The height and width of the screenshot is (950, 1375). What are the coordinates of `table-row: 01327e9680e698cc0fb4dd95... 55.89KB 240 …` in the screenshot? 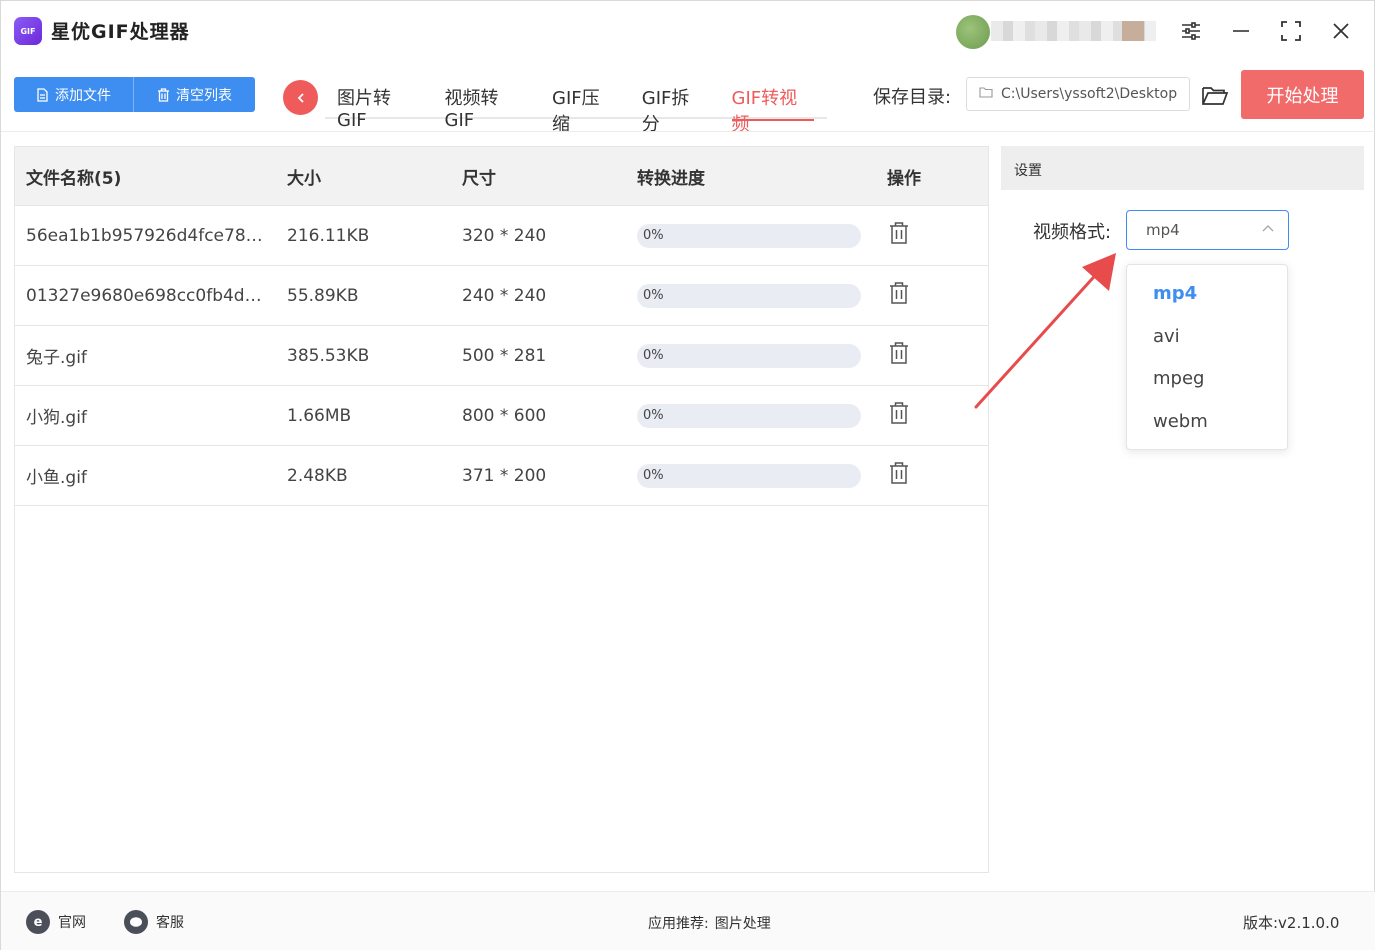 It's located at (501, 296).